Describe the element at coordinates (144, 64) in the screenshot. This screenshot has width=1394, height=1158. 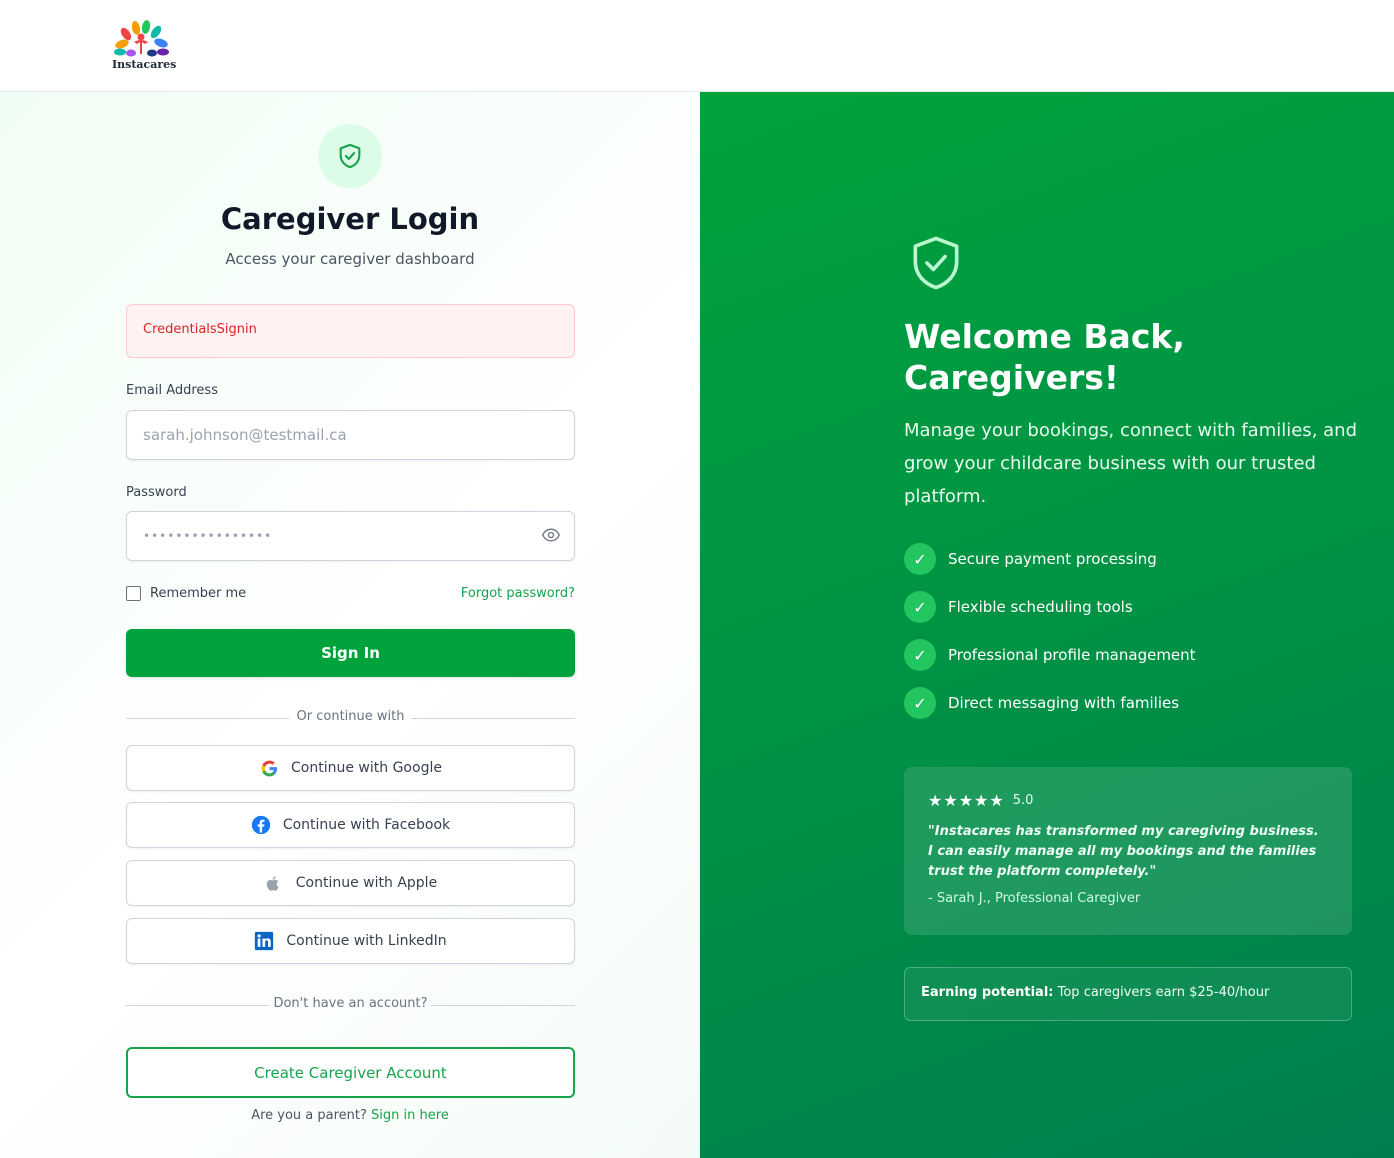
I see `logo-text: Instacares` at that location.